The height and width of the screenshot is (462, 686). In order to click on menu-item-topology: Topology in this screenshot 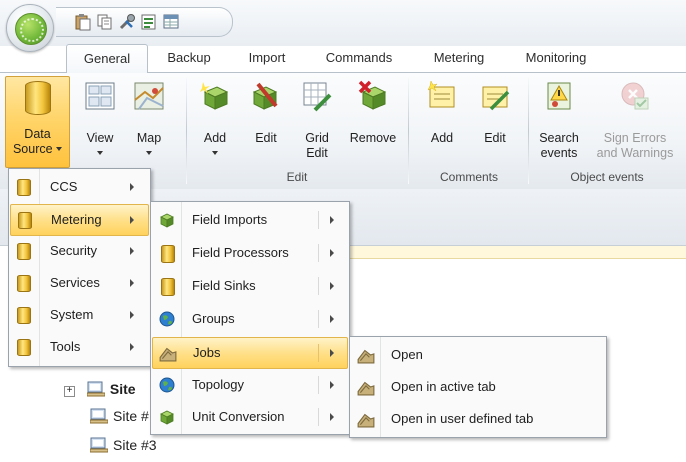, I will do `click(250, 385)`.